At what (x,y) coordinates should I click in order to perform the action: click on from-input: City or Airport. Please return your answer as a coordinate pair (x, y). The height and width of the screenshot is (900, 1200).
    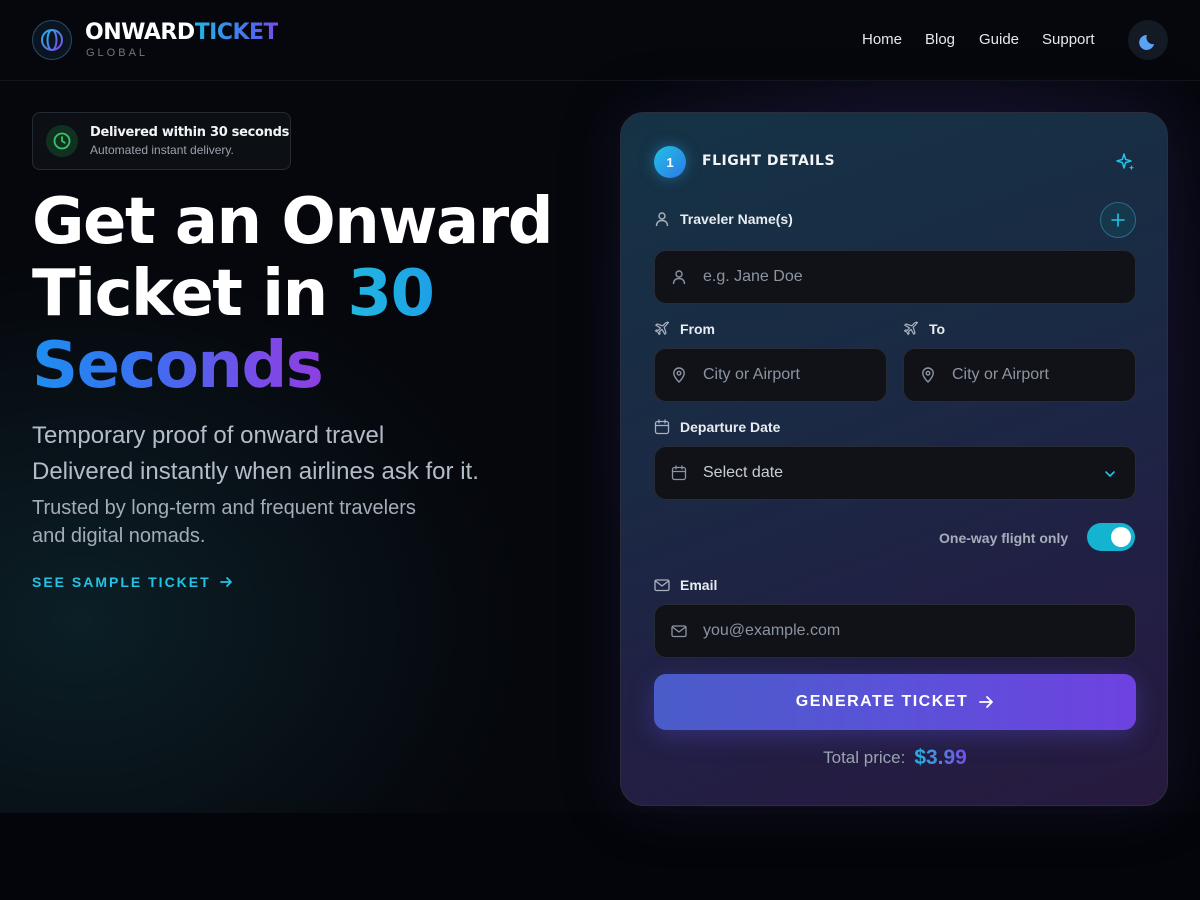
    Looking at the image, I should click on (770, 375).